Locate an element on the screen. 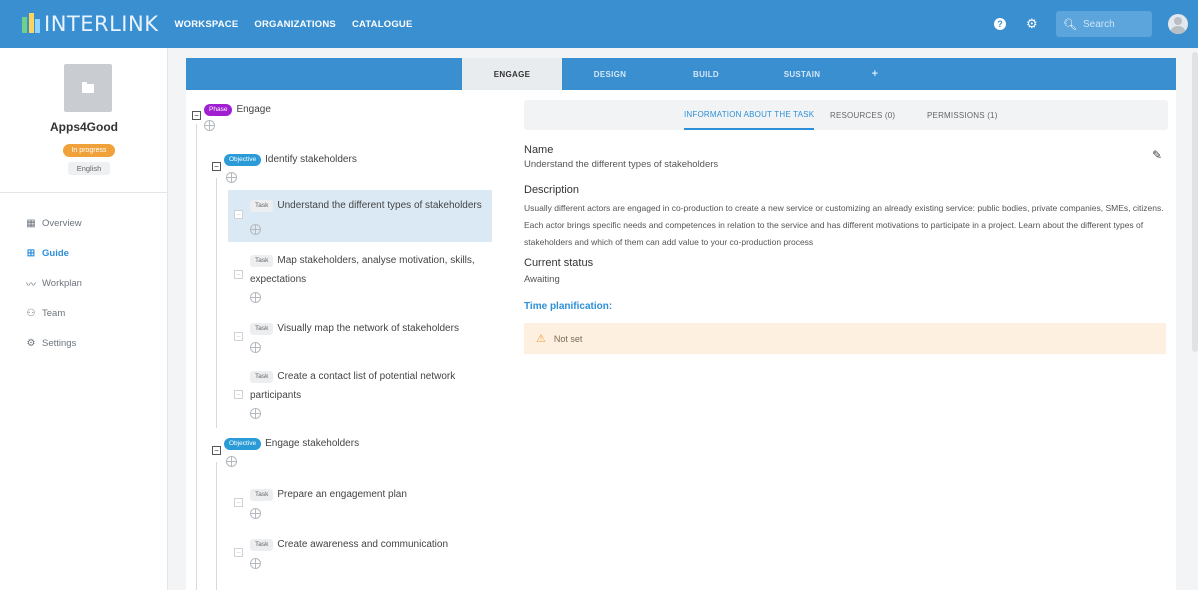 This screenshot has width=1198, height=590. gear-icon: ⚙ is located at coordinates (31, 343).